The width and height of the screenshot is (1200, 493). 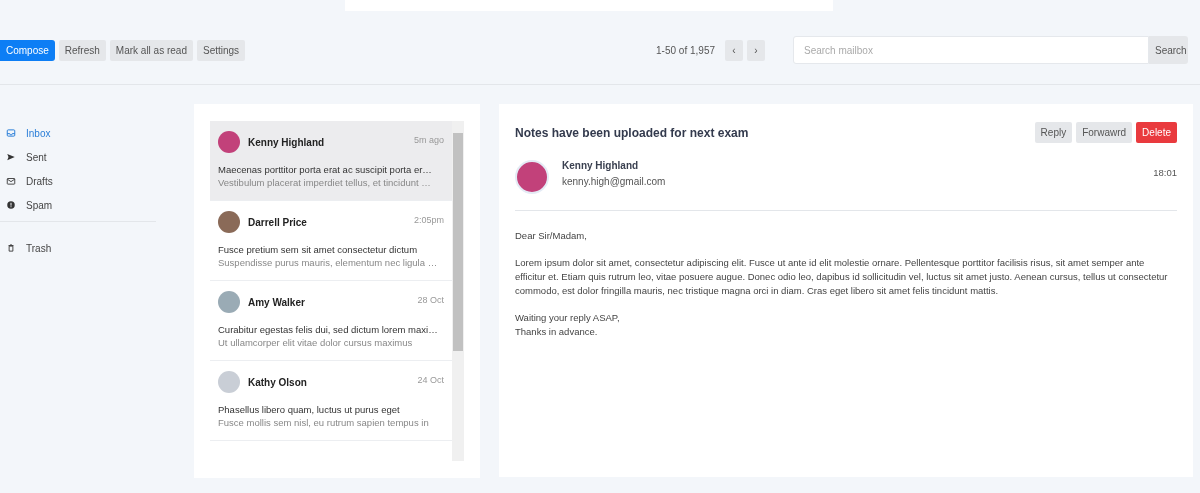 I want to click on sender-email: kenny.high@gmail.com, so click(x=614, y=181).